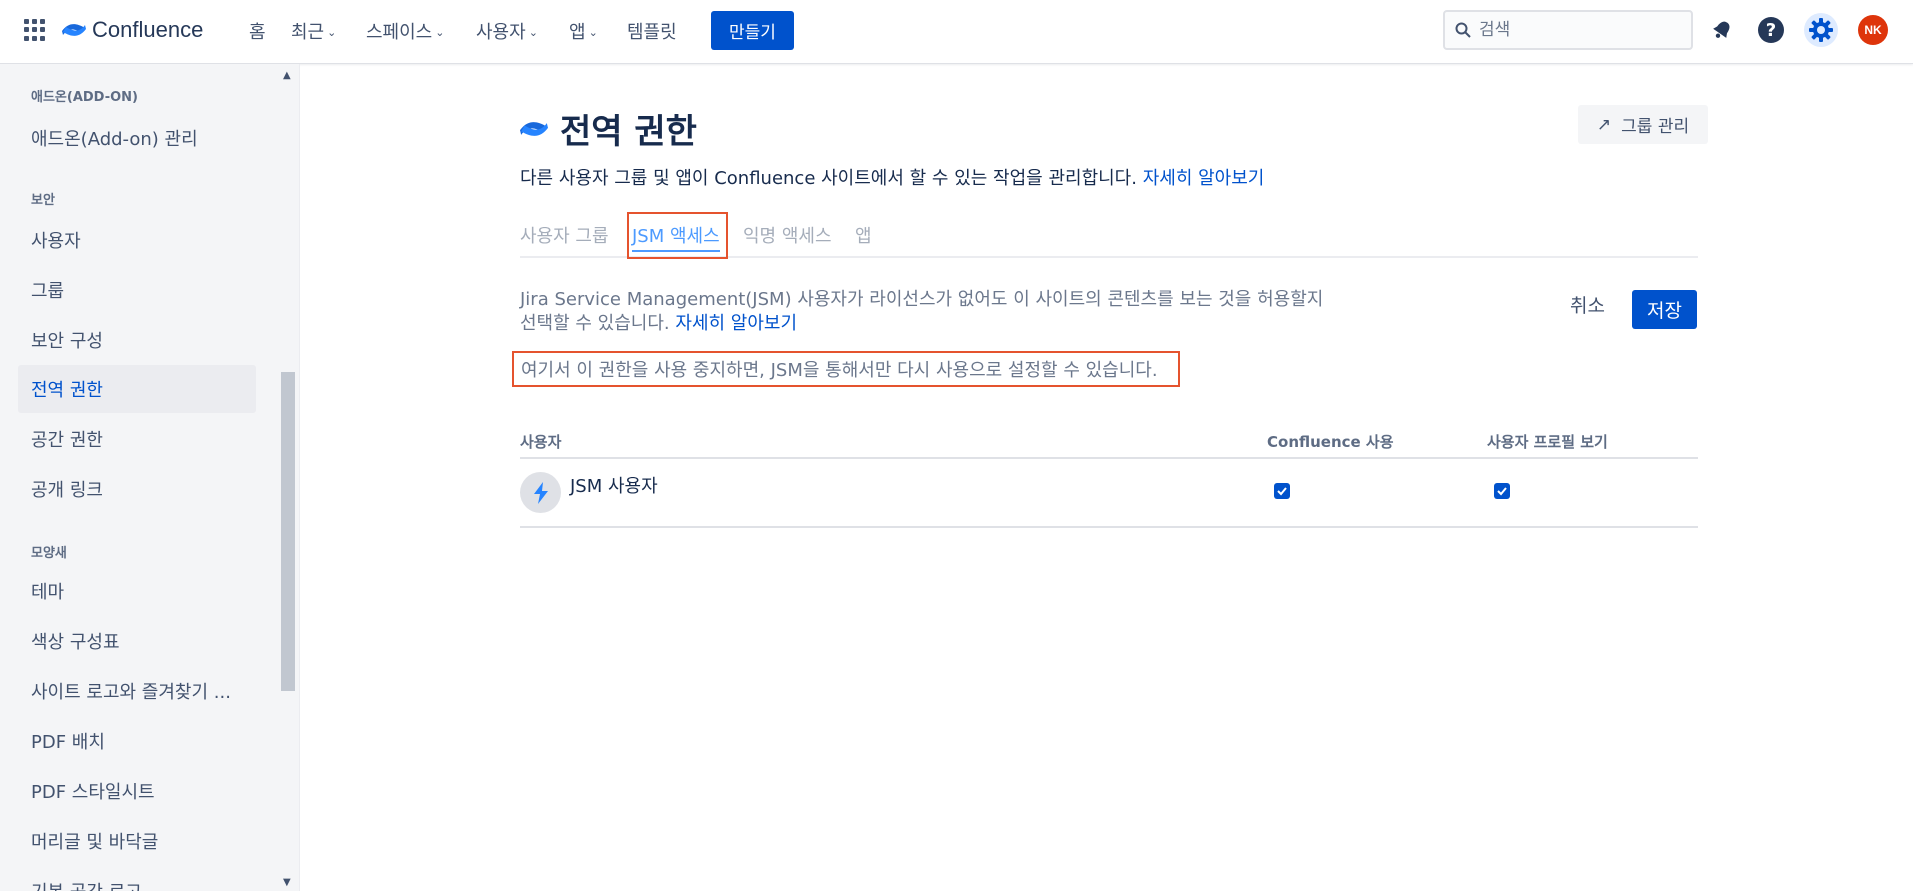  I want to click on nav-home-label: 홈, so click(257, 32).